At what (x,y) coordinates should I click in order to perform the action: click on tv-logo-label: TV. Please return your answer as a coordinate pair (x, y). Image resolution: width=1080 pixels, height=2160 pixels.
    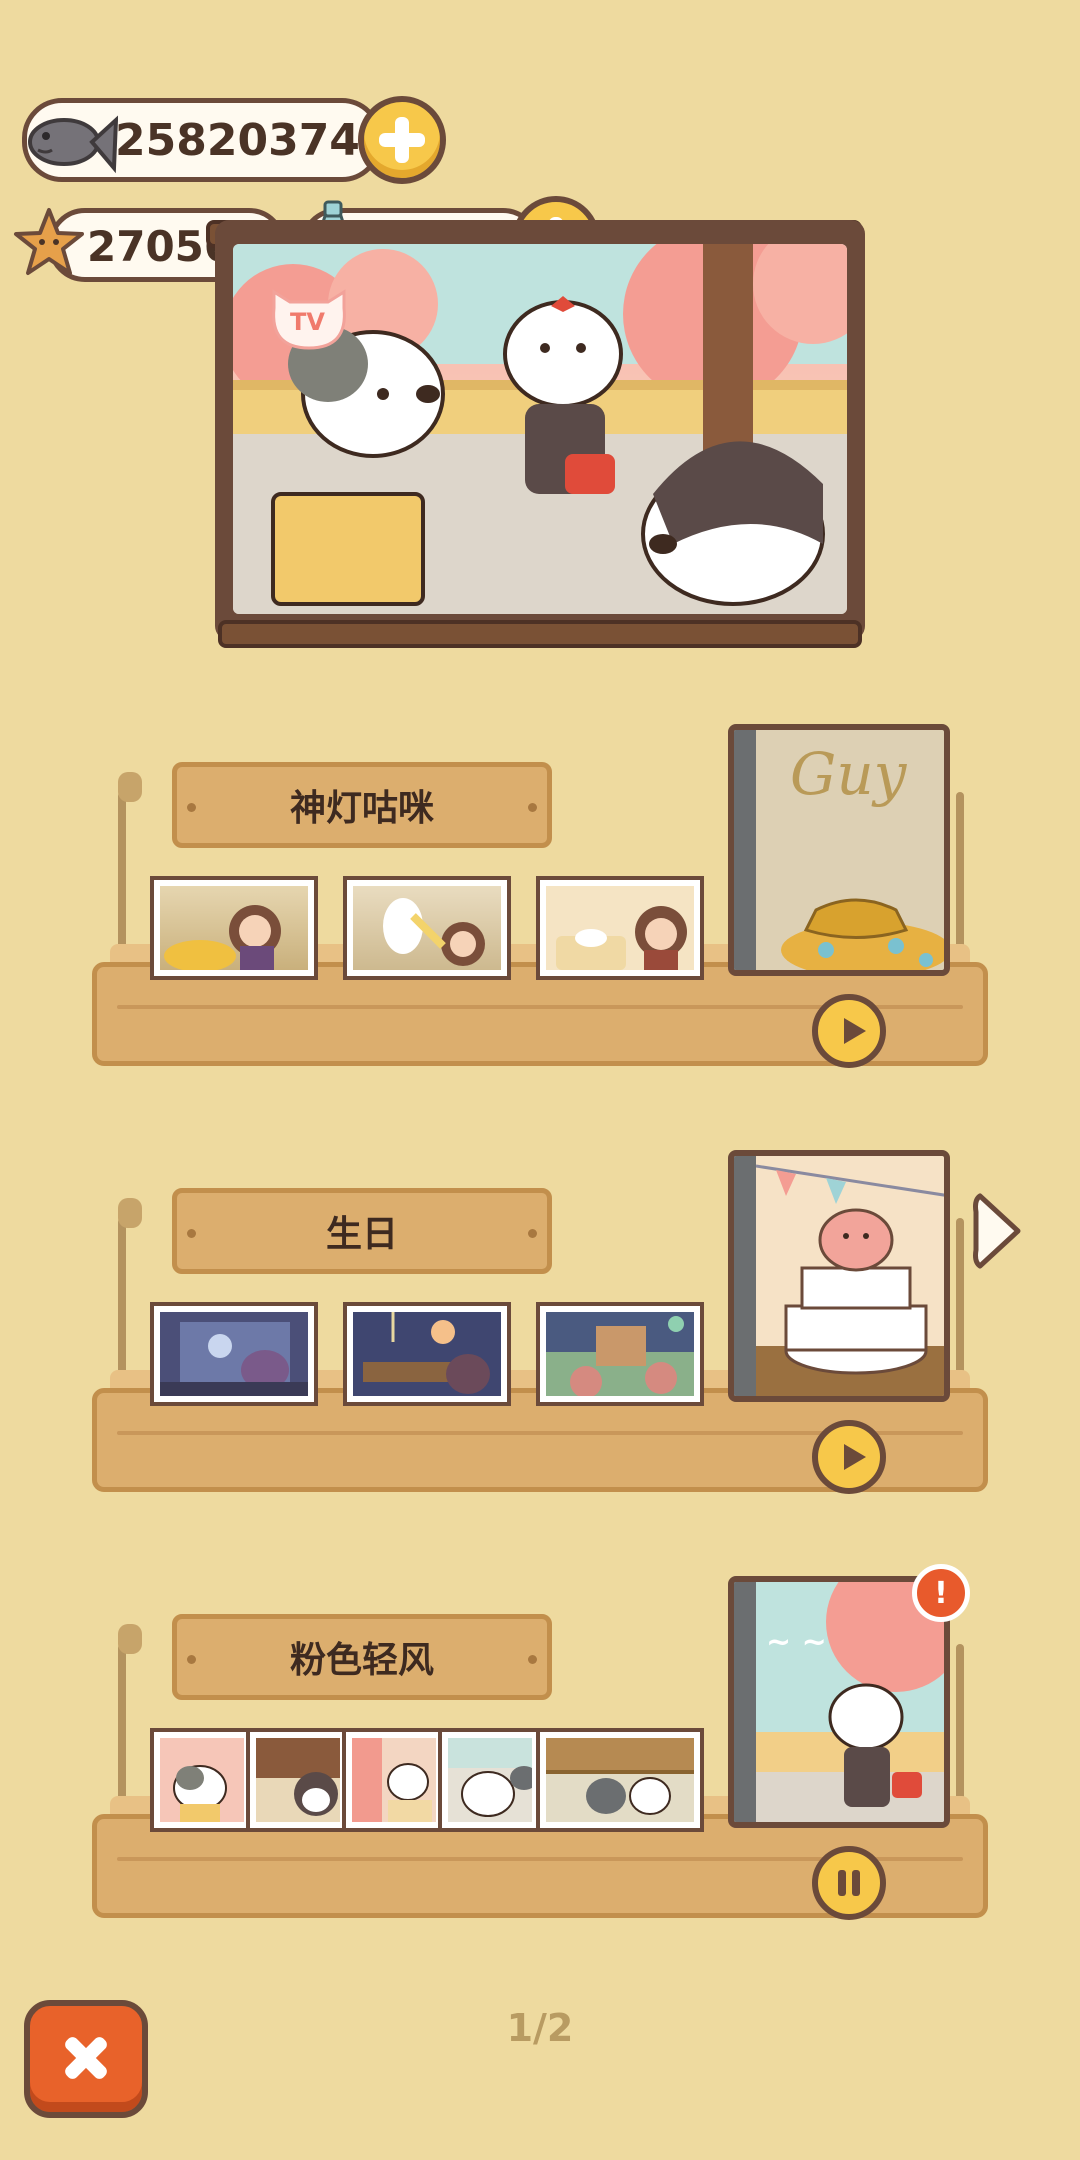
    Looking at the image, I should click on (307, 322).